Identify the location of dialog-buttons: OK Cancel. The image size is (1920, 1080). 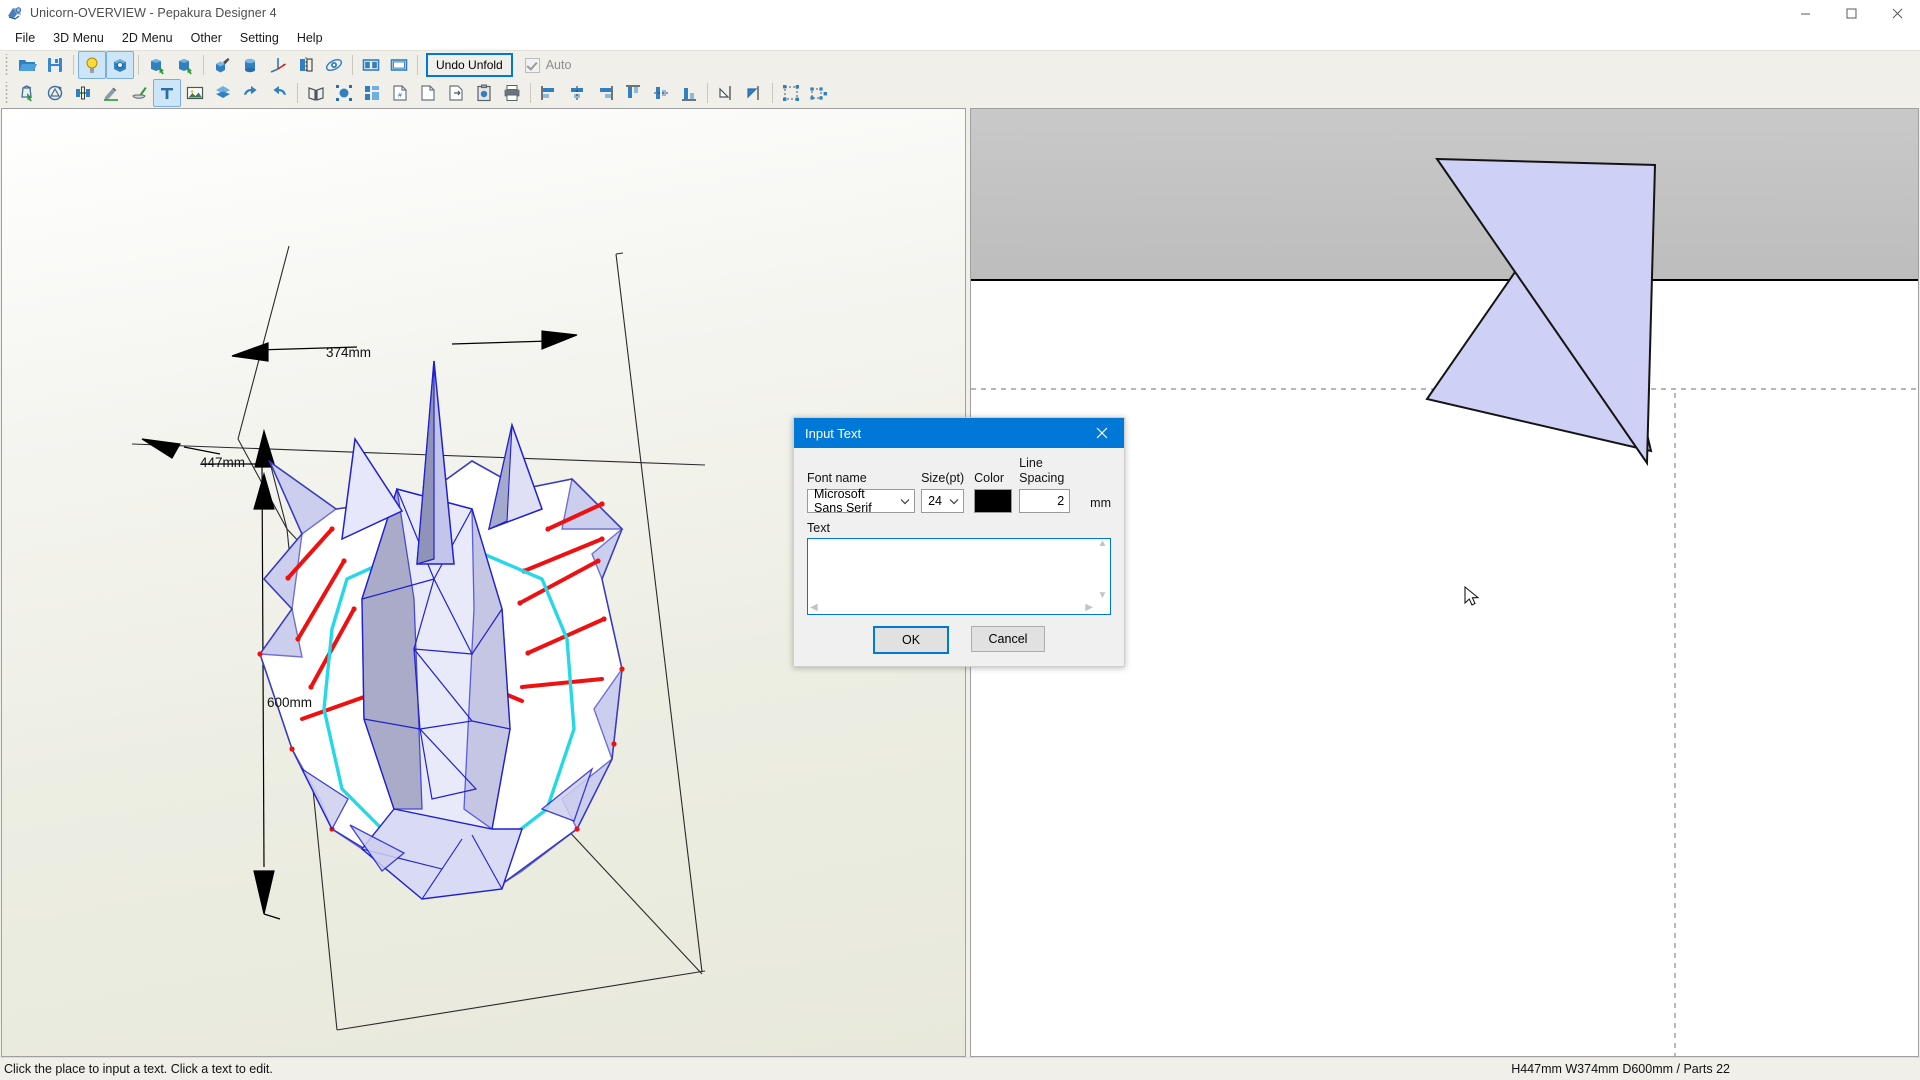
(959, 640).